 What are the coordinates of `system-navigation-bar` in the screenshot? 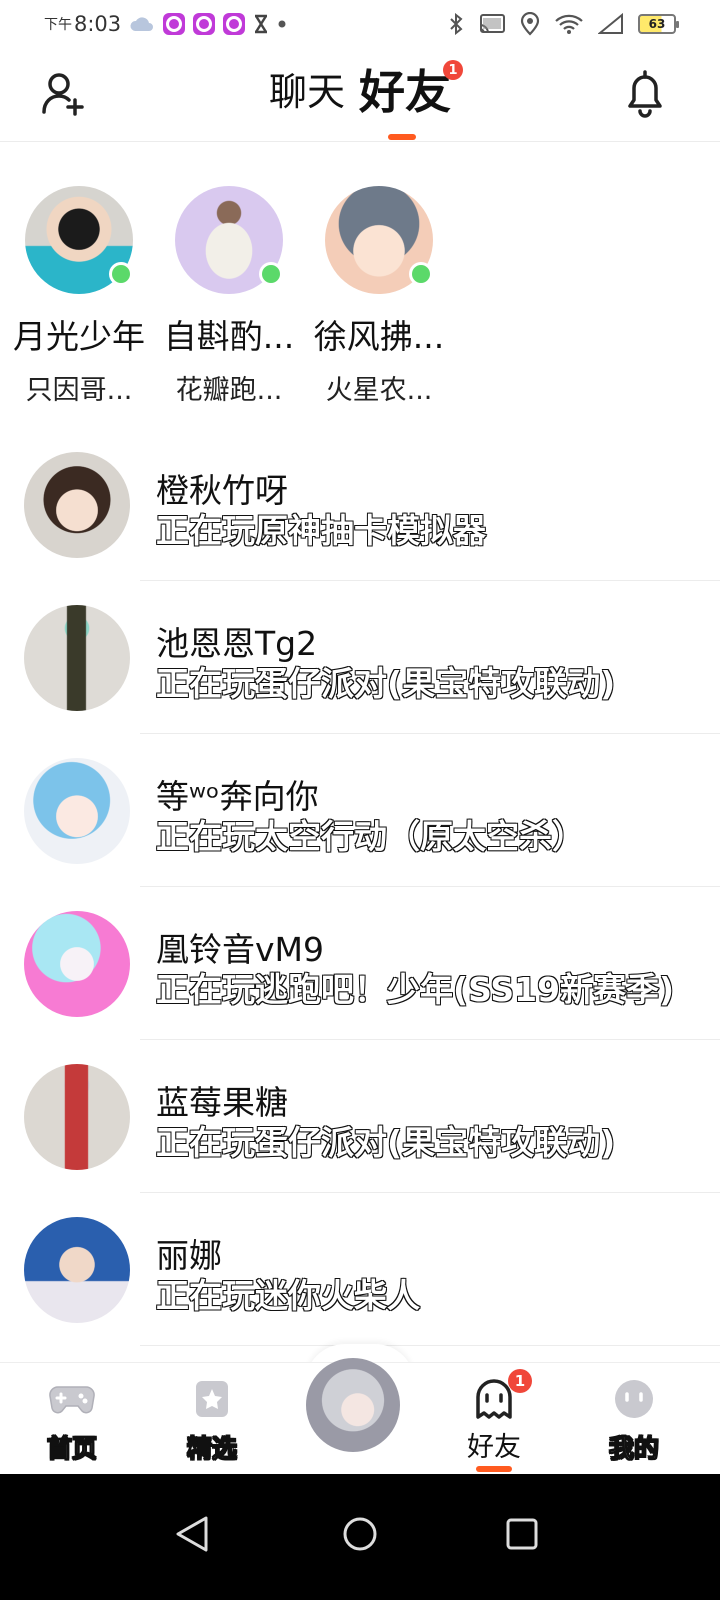 It's located at (360, 1537).